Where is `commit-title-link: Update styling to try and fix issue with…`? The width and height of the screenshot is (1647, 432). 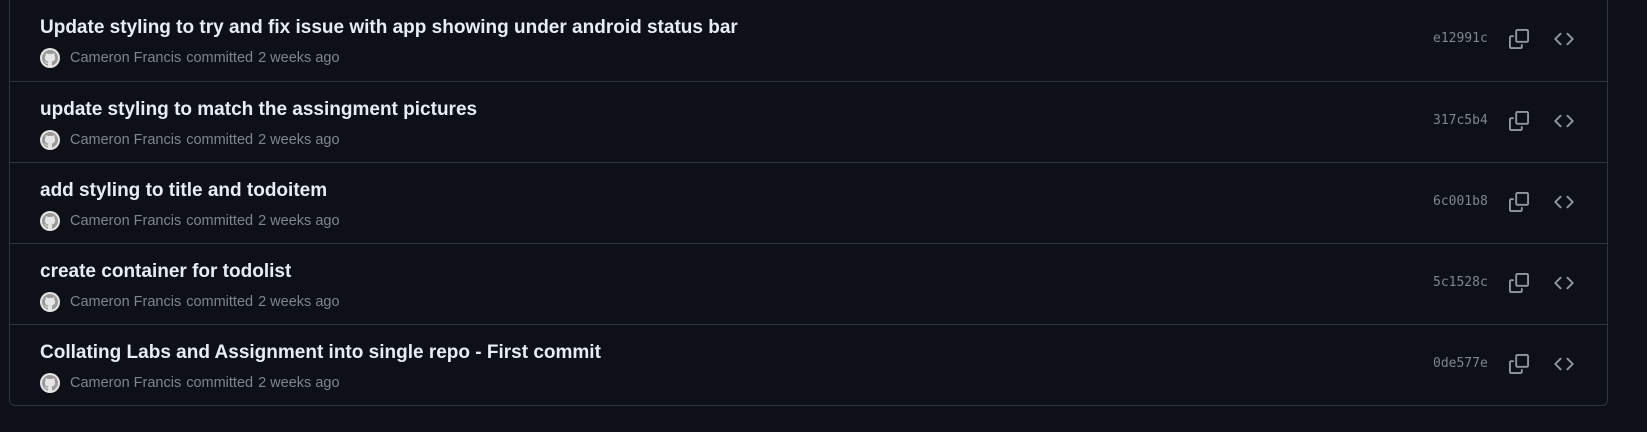 commit-title-link: Update styling to try and fix issue with… is located at coordinates (389, 28).